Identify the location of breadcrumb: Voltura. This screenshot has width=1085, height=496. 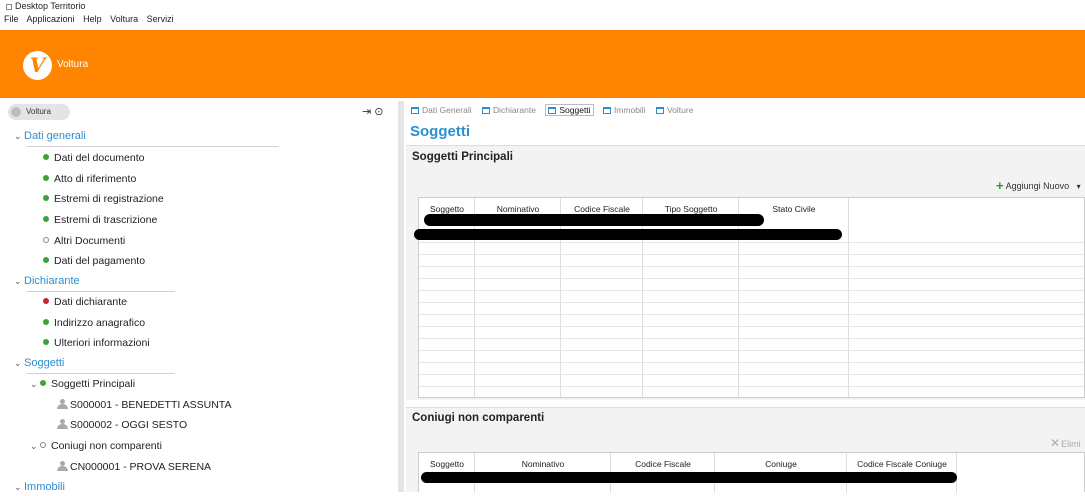
(39, 112).